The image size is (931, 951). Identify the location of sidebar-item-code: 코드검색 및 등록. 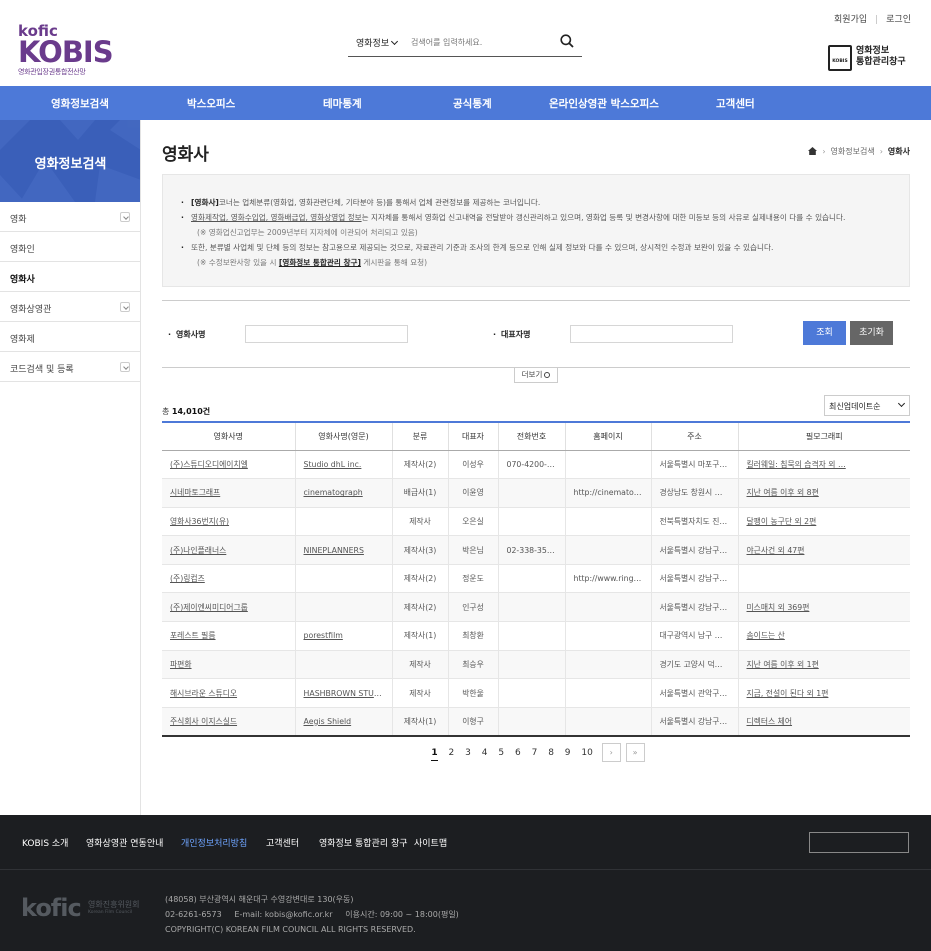
(70, 367).